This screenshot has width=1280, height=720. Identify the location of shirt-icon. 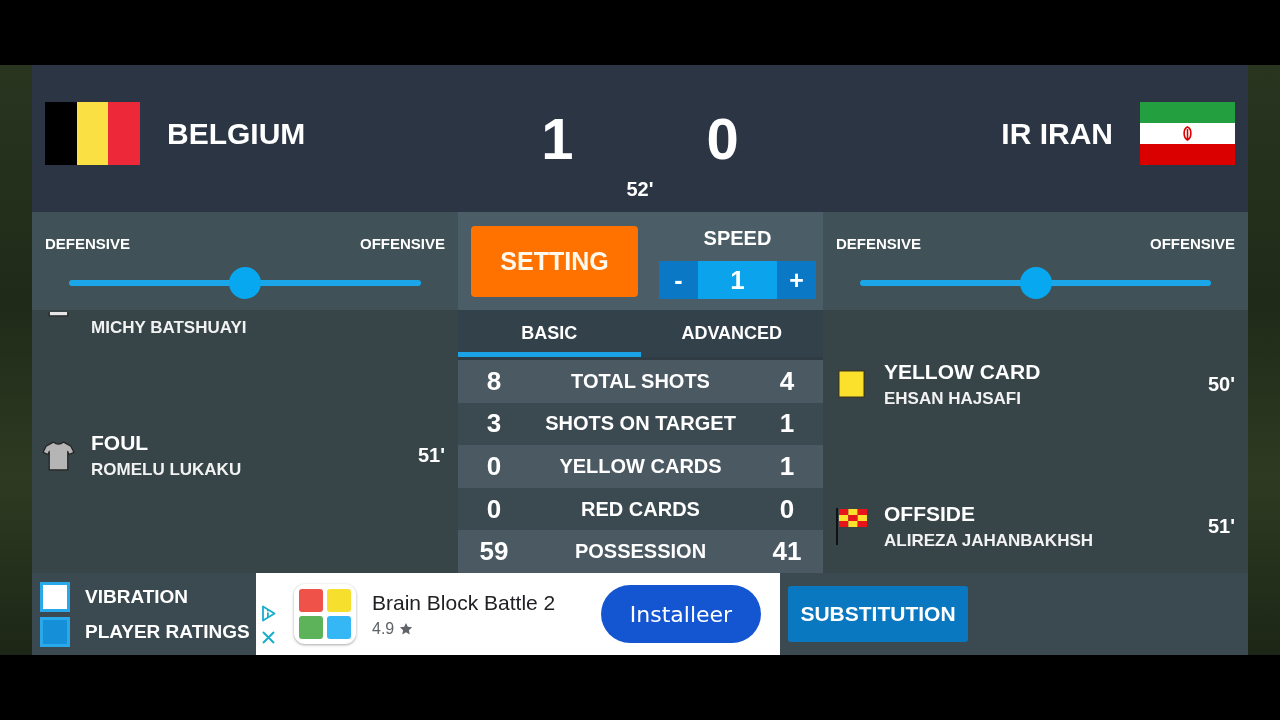
(58, 455).